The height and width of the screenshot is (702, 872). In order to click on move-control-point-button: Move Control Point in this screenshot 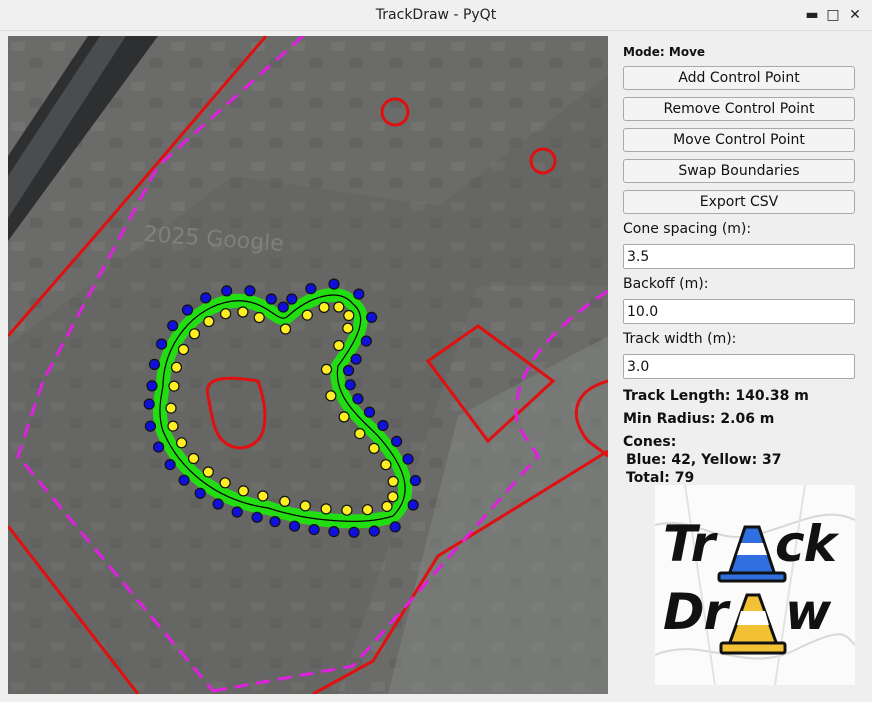, I will do `click(739, 140)`.